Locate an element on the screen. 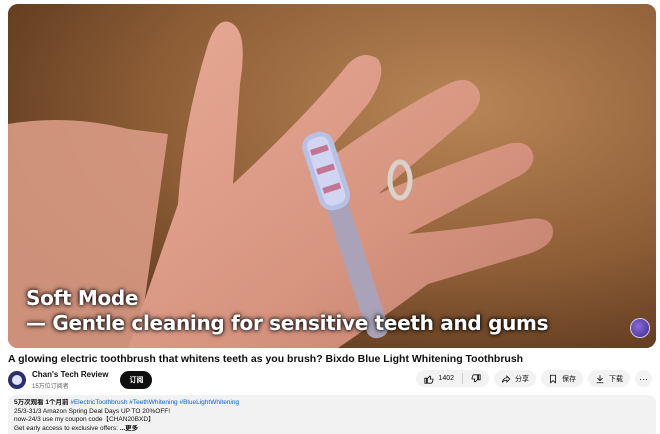 This screenshot has width=660, height=434. dislike-button is located at coordinates (476, 378).